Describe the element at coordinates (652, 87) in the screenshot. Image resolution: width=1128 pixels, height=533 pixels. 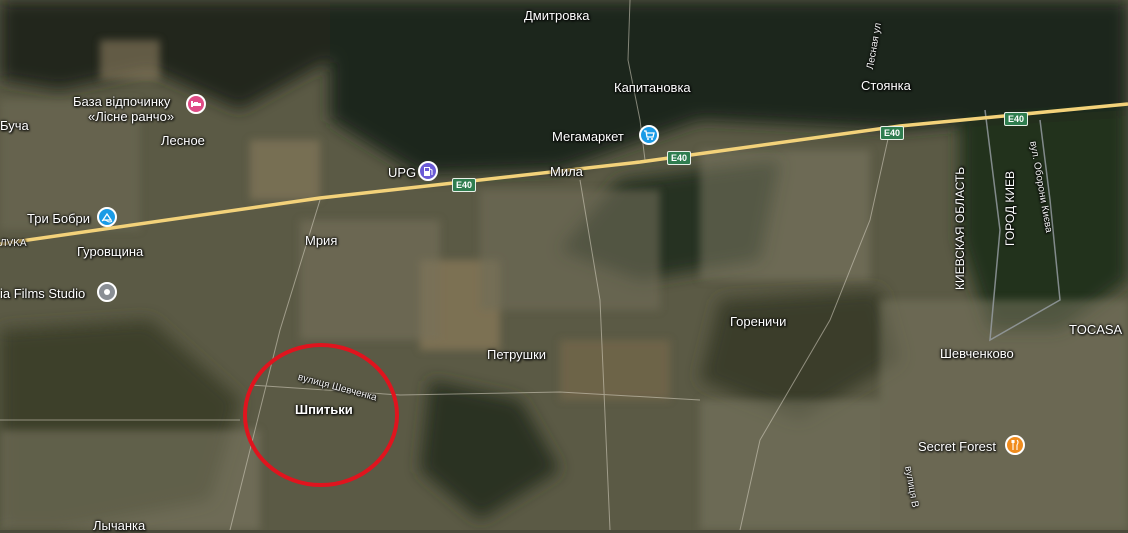
I see `place-label: Капитановка` at that location.